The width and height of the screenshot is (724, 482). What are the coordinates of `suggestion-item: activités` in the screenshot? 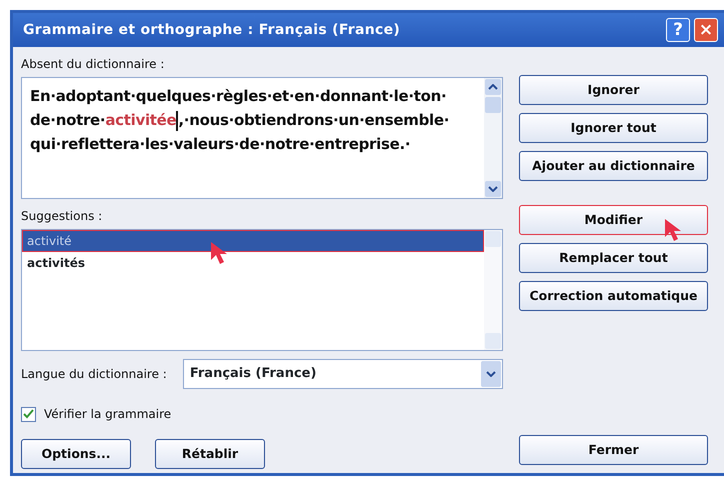 It's located at (253, 263).